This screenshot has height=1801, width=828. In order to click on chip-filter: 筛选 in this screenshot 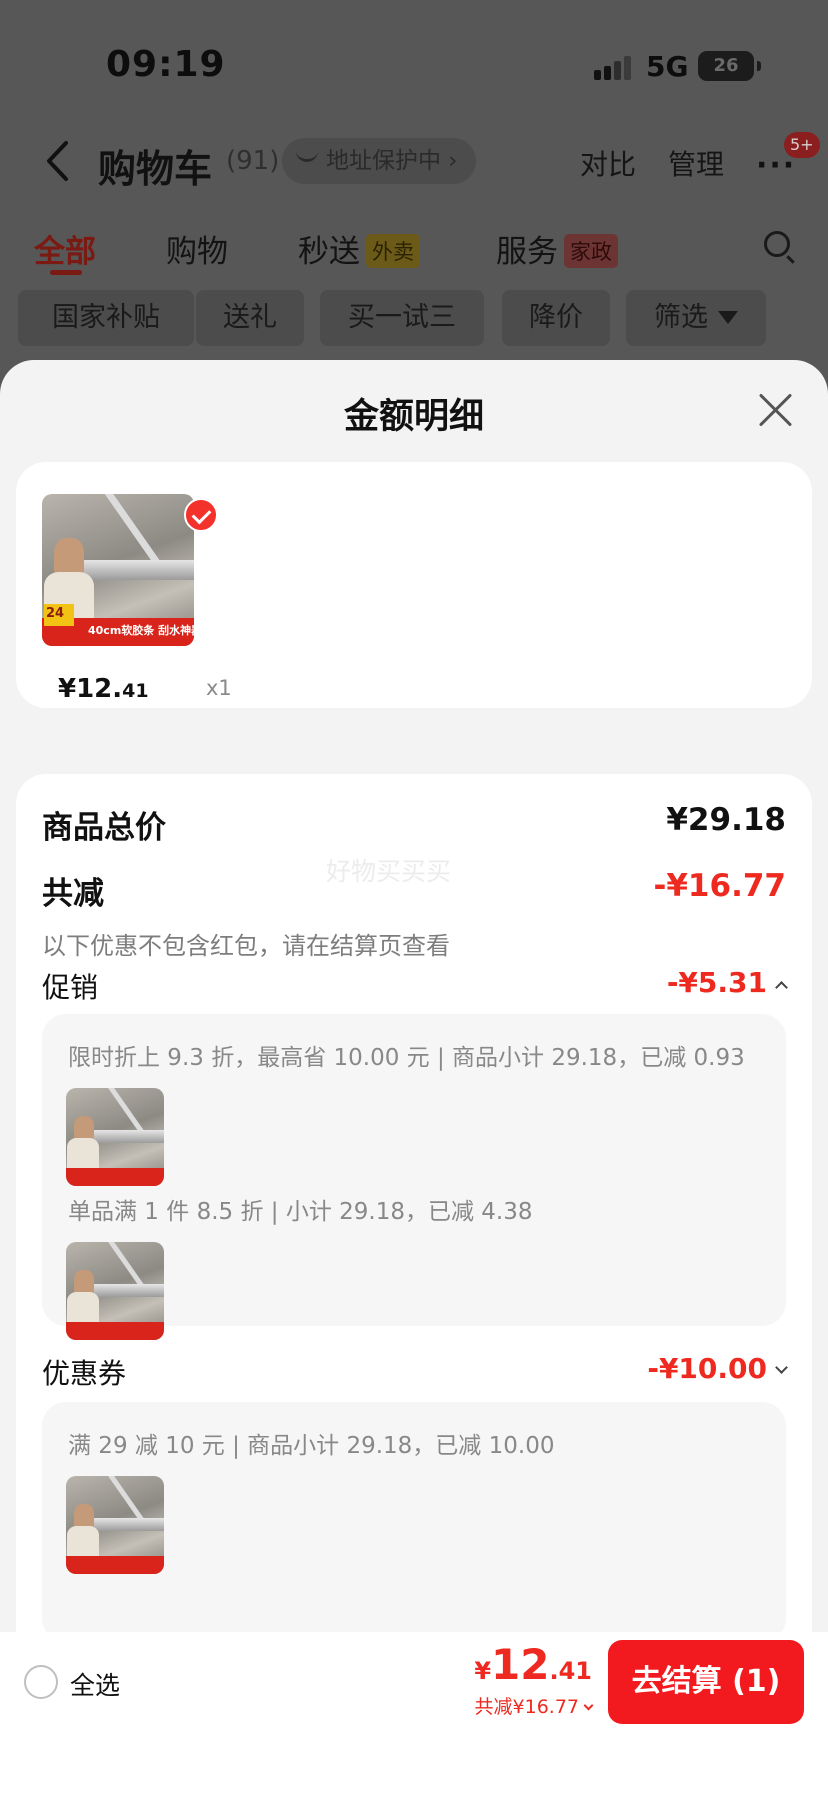, I will do `click(696, 318)`.